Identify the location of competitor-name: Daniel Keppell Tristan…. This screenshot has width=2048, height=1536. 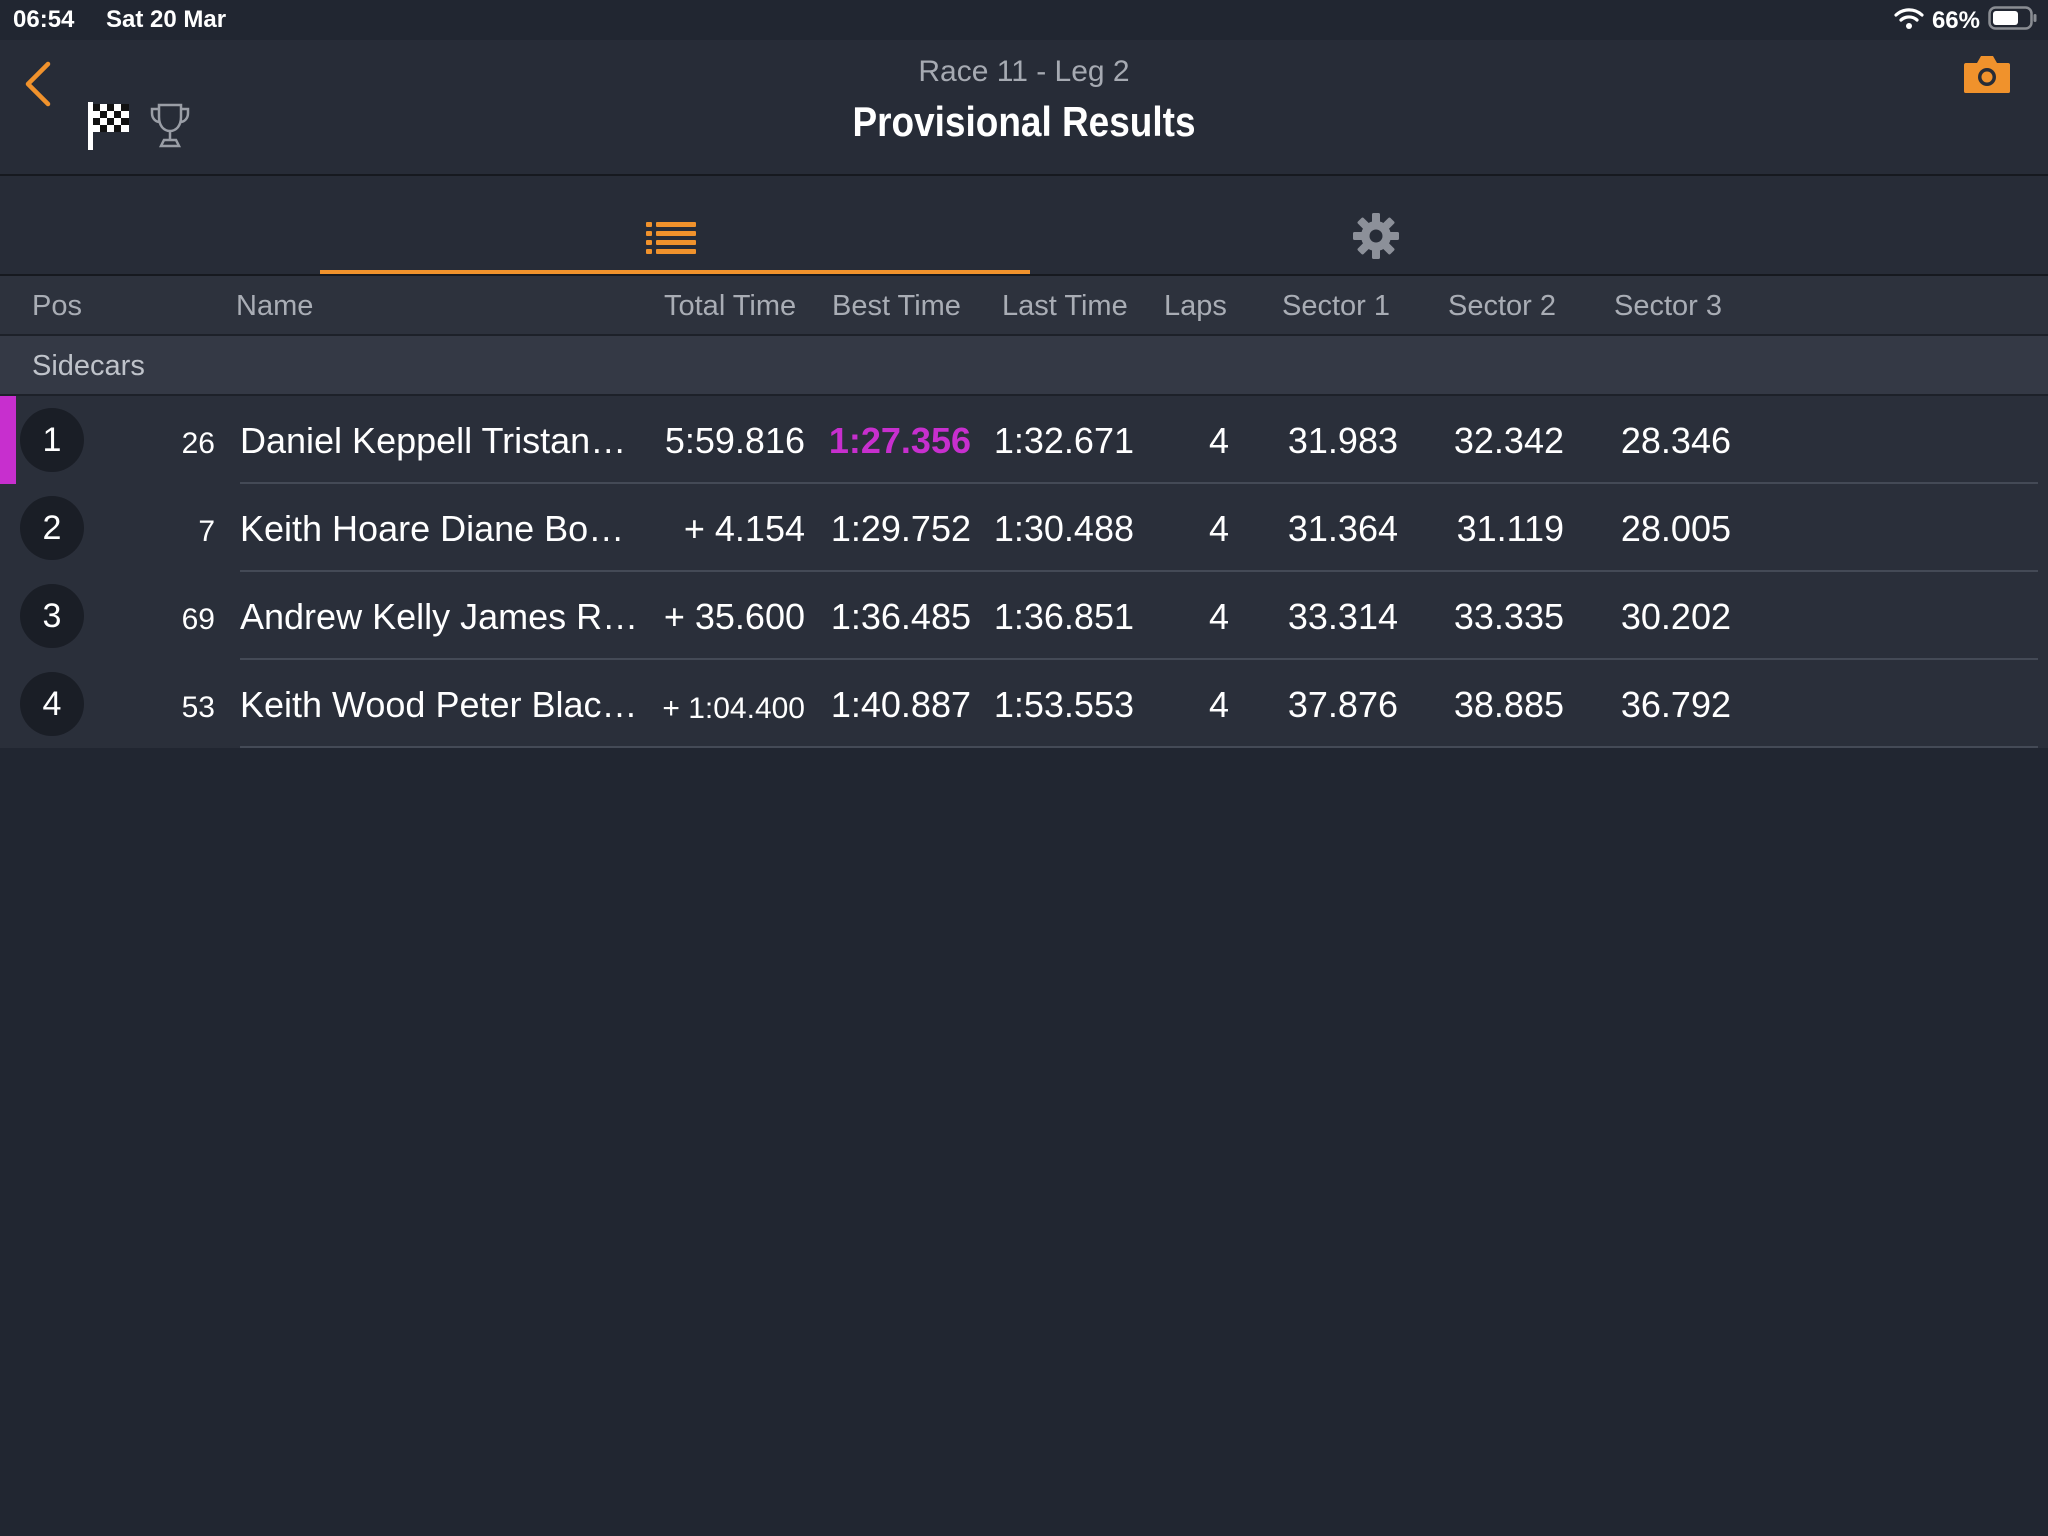
(433, 441).